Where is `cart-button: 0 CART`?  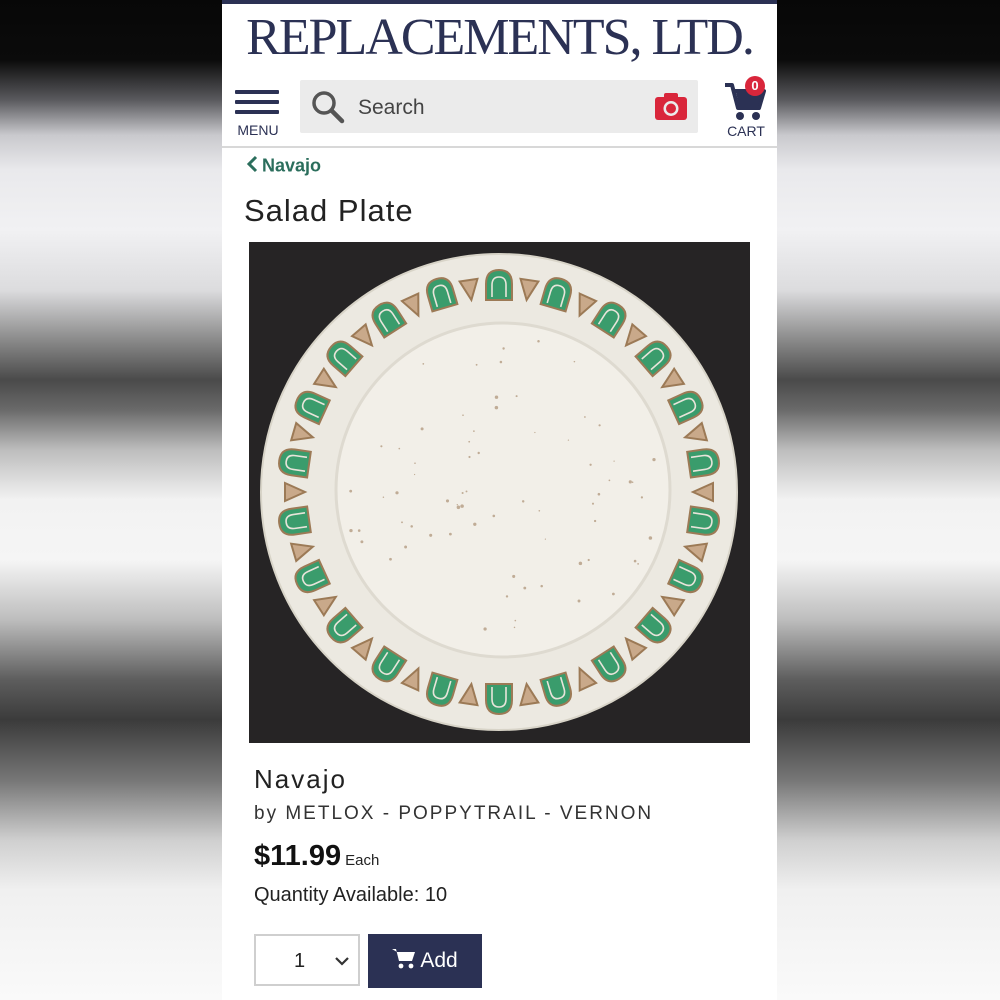
cart-button: 0 CART is located at coordinates (746, 108).